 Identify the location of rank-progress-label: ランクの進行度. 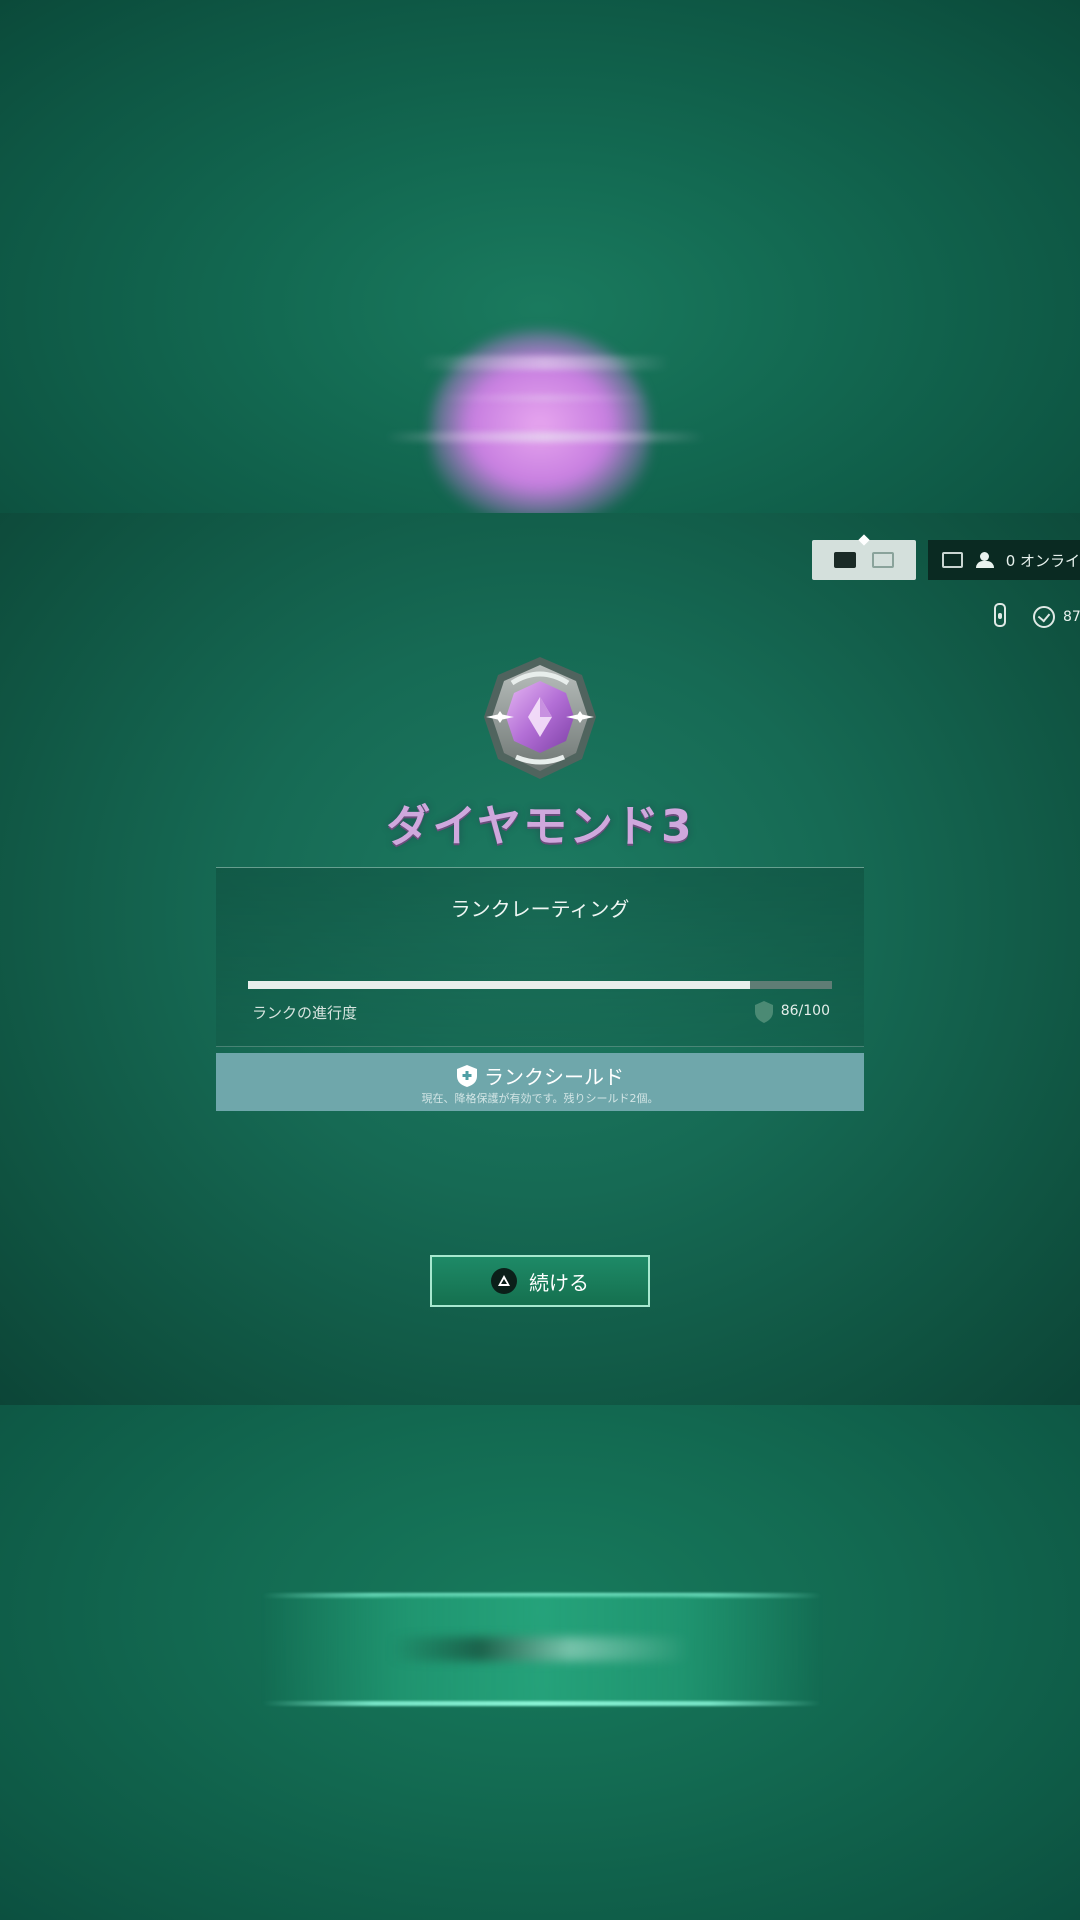
(305, 1013).